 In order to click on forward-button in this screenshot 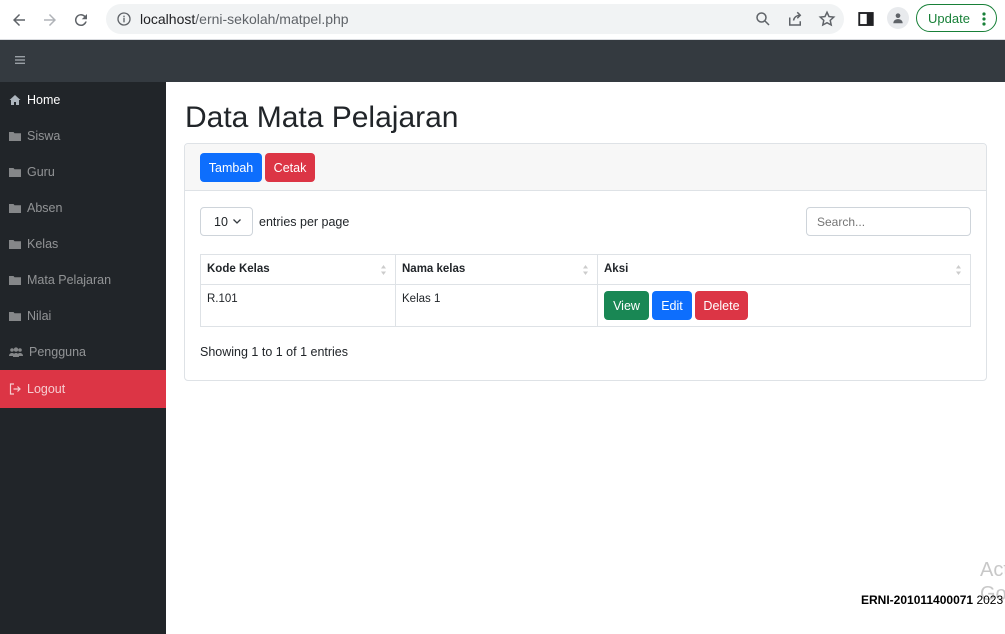, I will do `click(50, 20)`.